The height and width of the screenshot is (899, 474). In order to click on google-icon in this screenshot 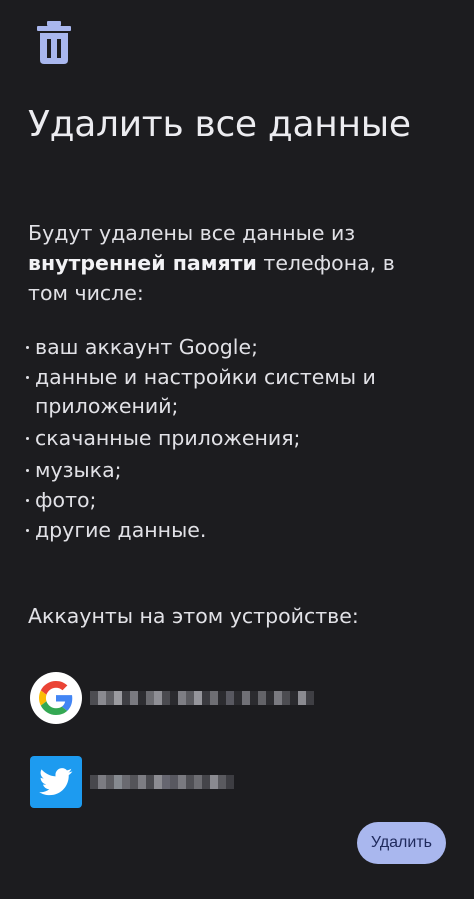, I will do `click(56, 698)`.